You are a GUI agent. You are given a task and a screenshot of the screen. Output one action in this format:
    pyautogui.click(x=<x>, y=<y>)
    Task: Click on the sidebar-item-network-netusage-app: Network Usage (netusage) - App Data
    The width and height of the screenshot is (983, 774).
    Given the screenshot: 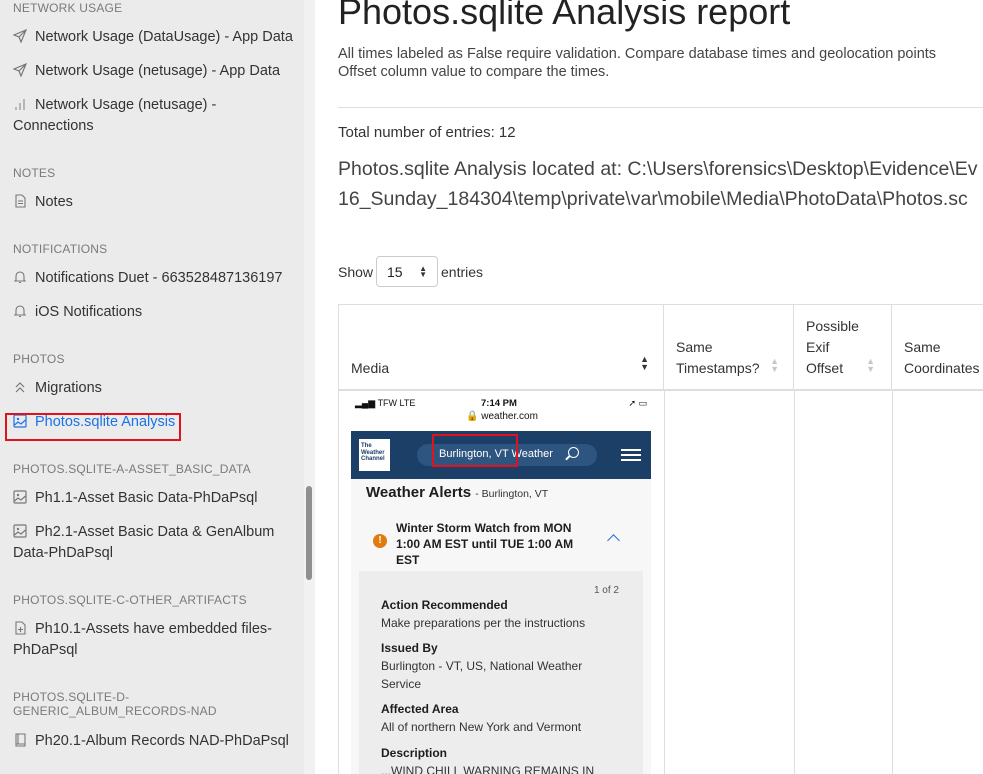 What is the action you would take?
    pyautogui.click(x=153, y=71)
    